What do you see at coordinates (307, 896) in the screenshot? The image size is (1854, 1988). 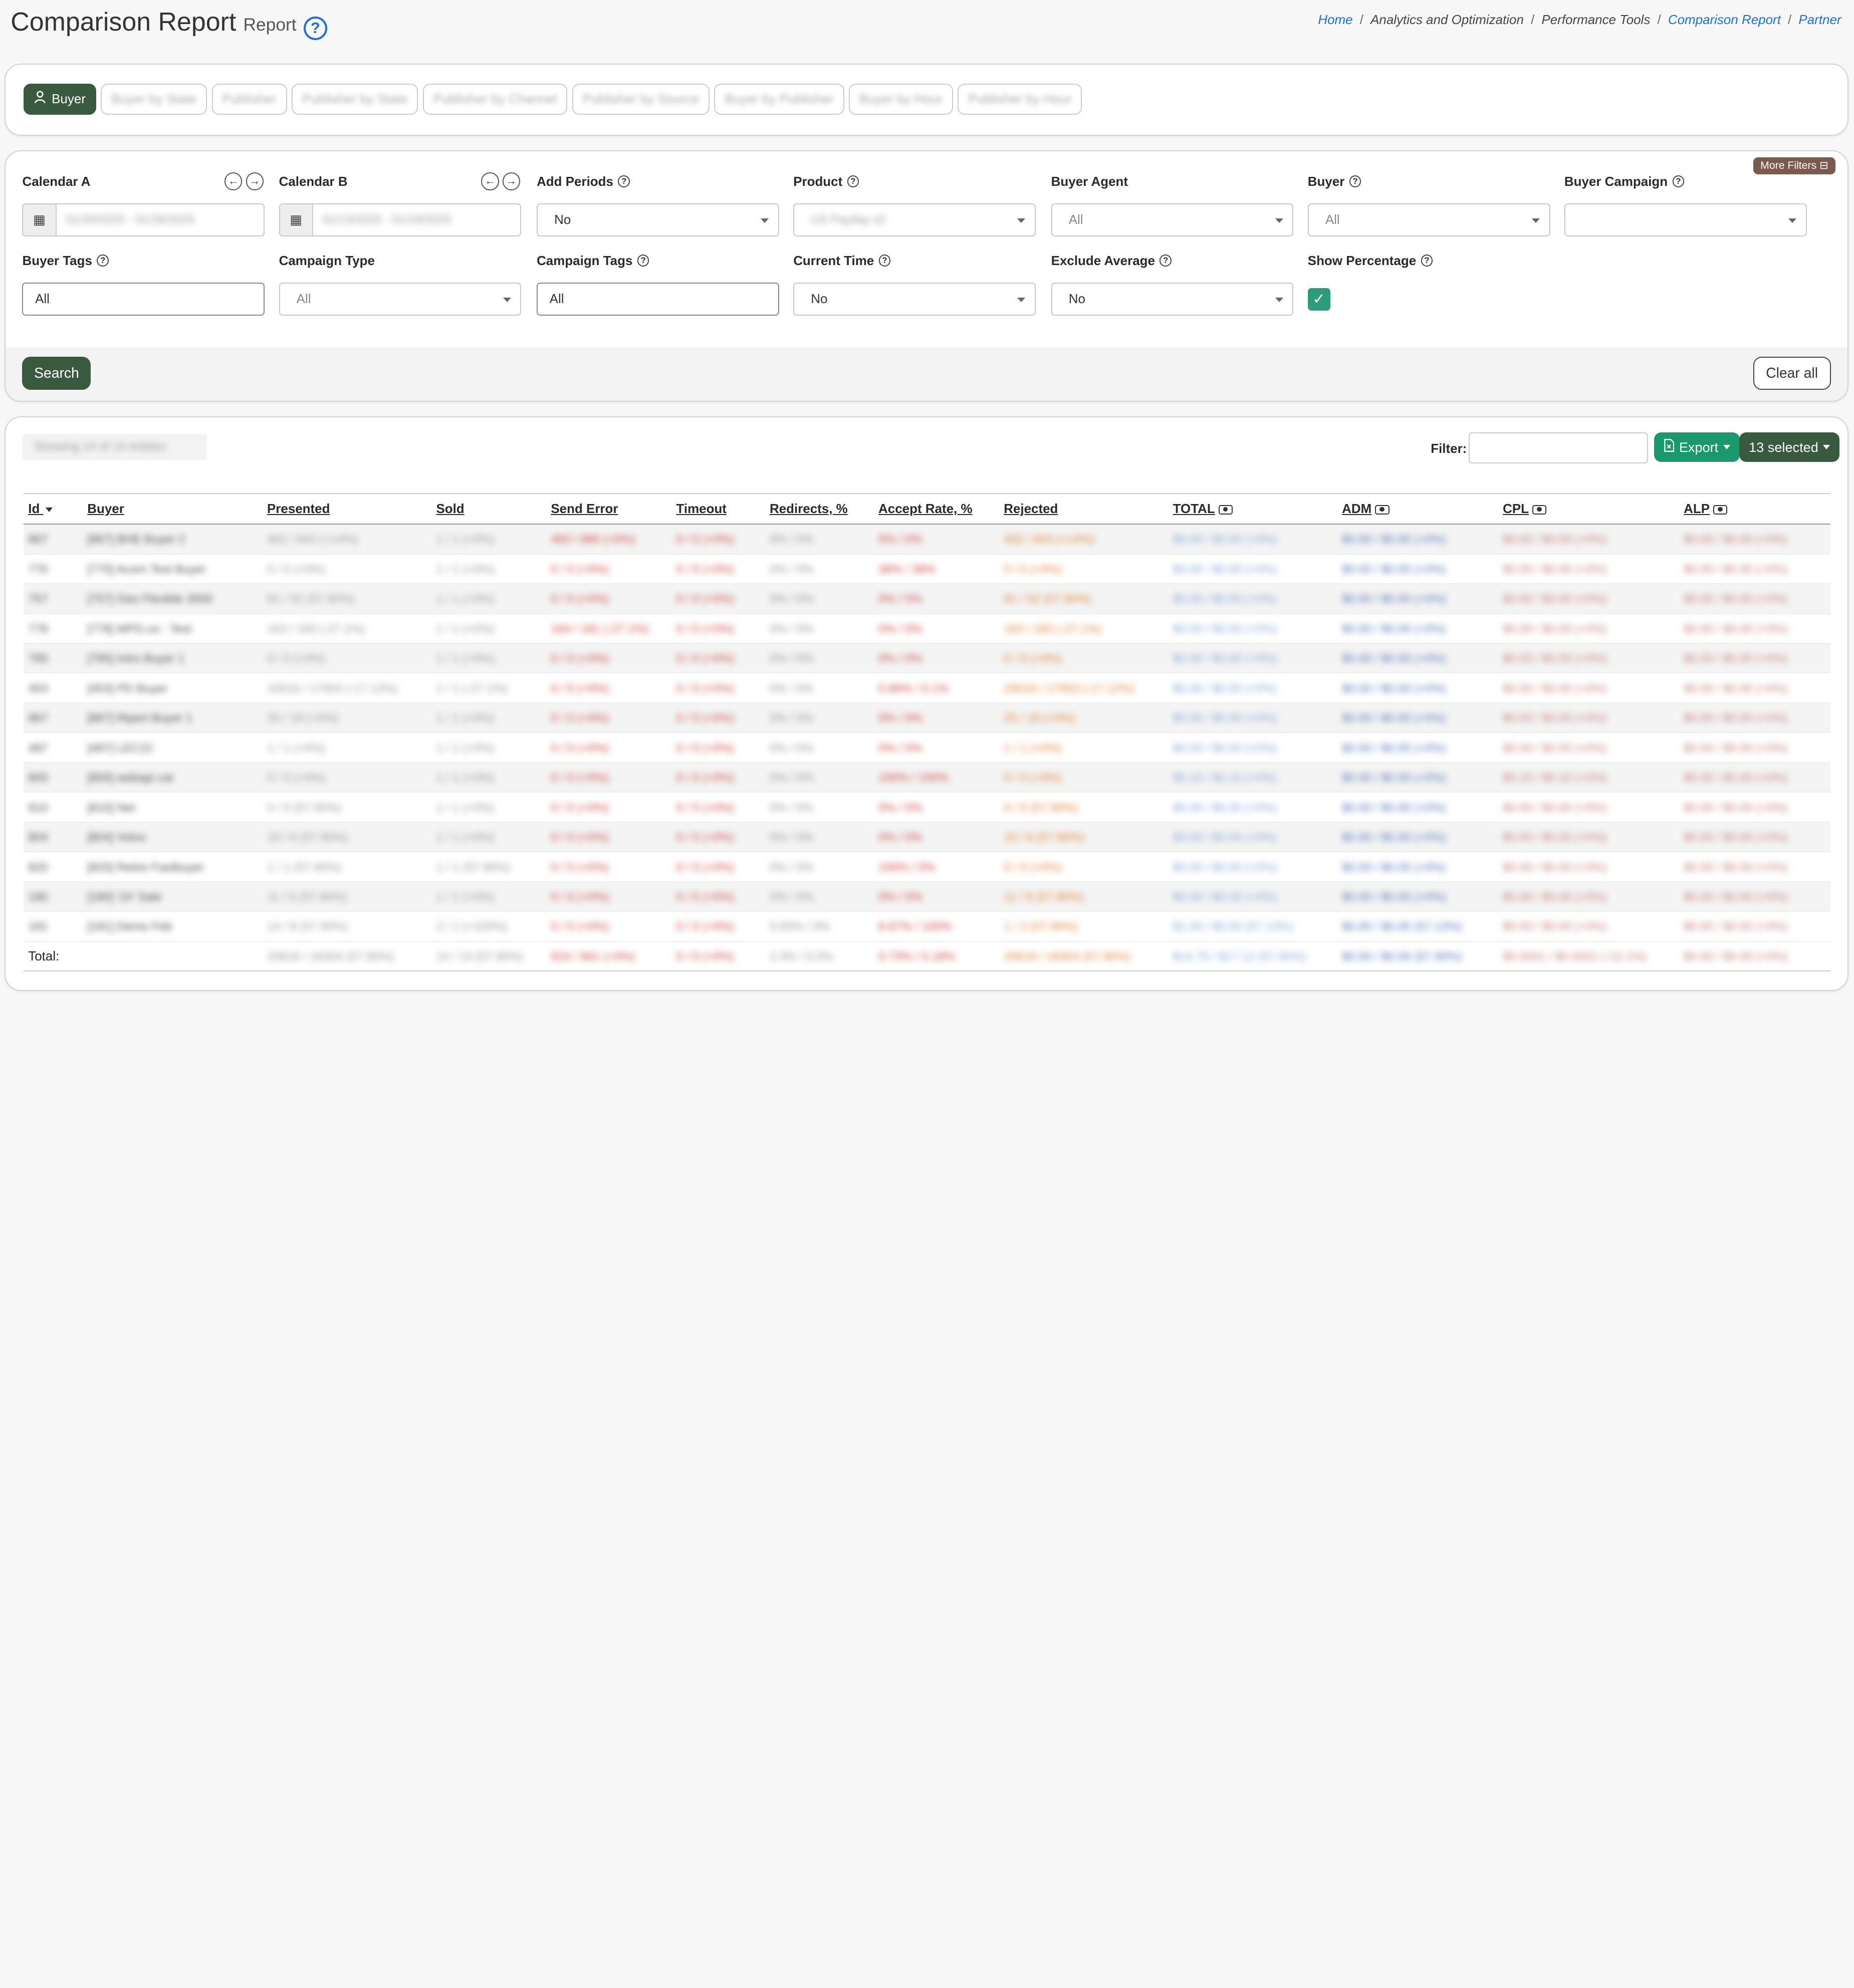 I see `cell-value: 11 / 9 (57.90%)` at bounding box center [307, 896].